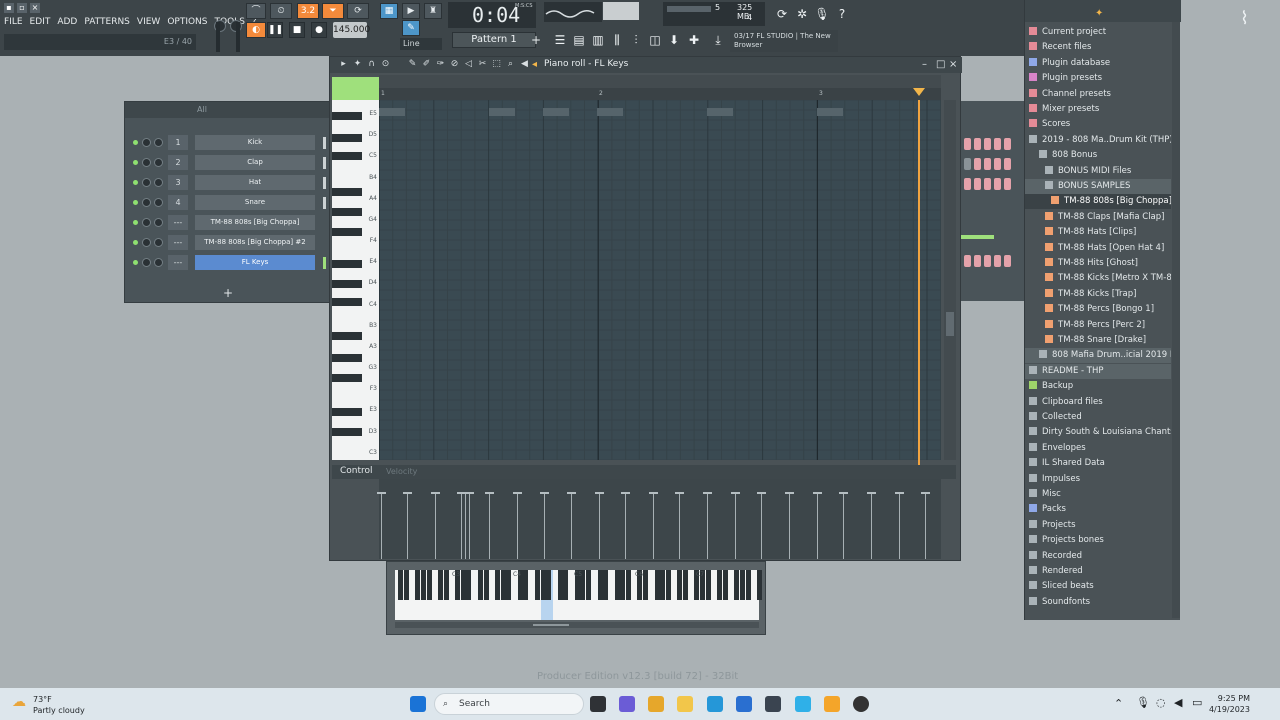  I want to click on browser-star-icon: ✦, so click(1099, 13).